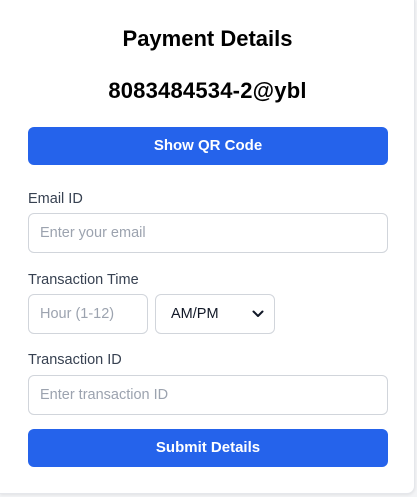 This screenshot has height=497, width=417. I want to click on hour-input, so click(88, 314).